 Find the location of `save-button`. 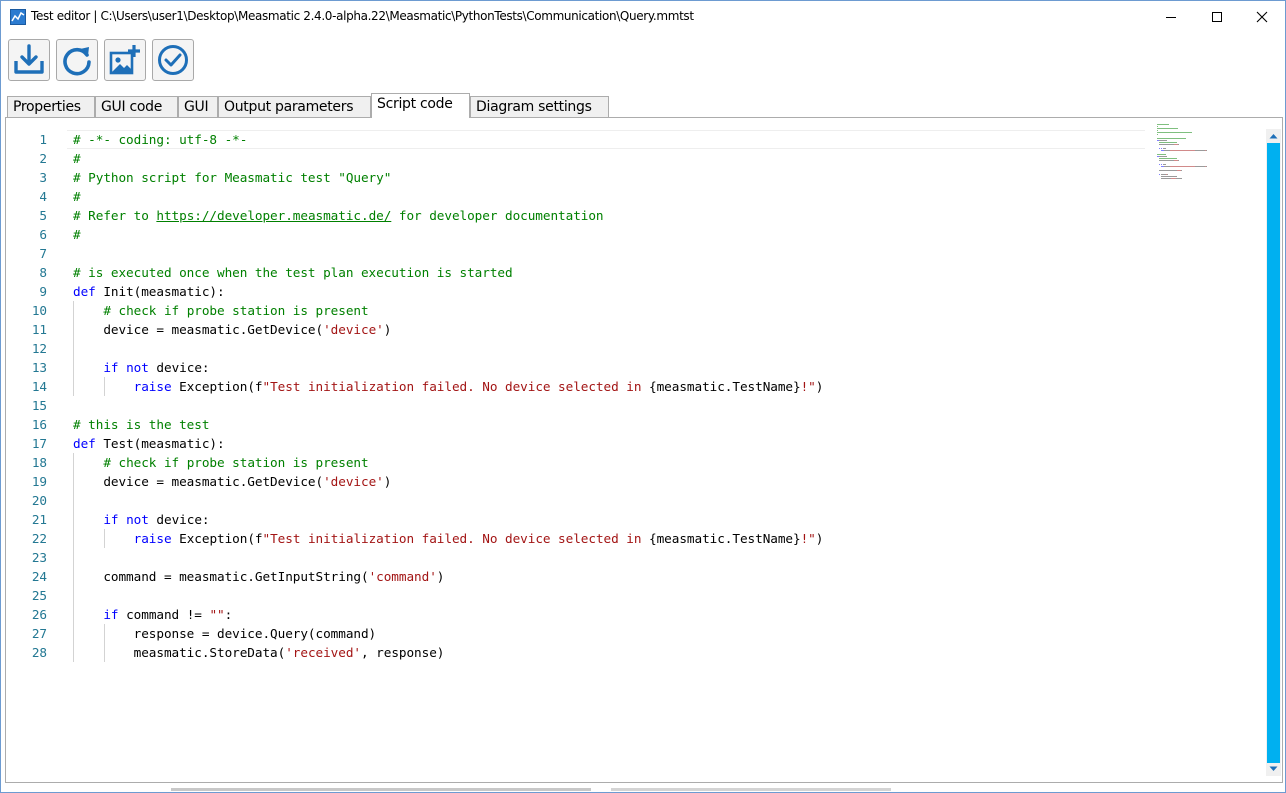

save-button is located at coordinates (29, 60).